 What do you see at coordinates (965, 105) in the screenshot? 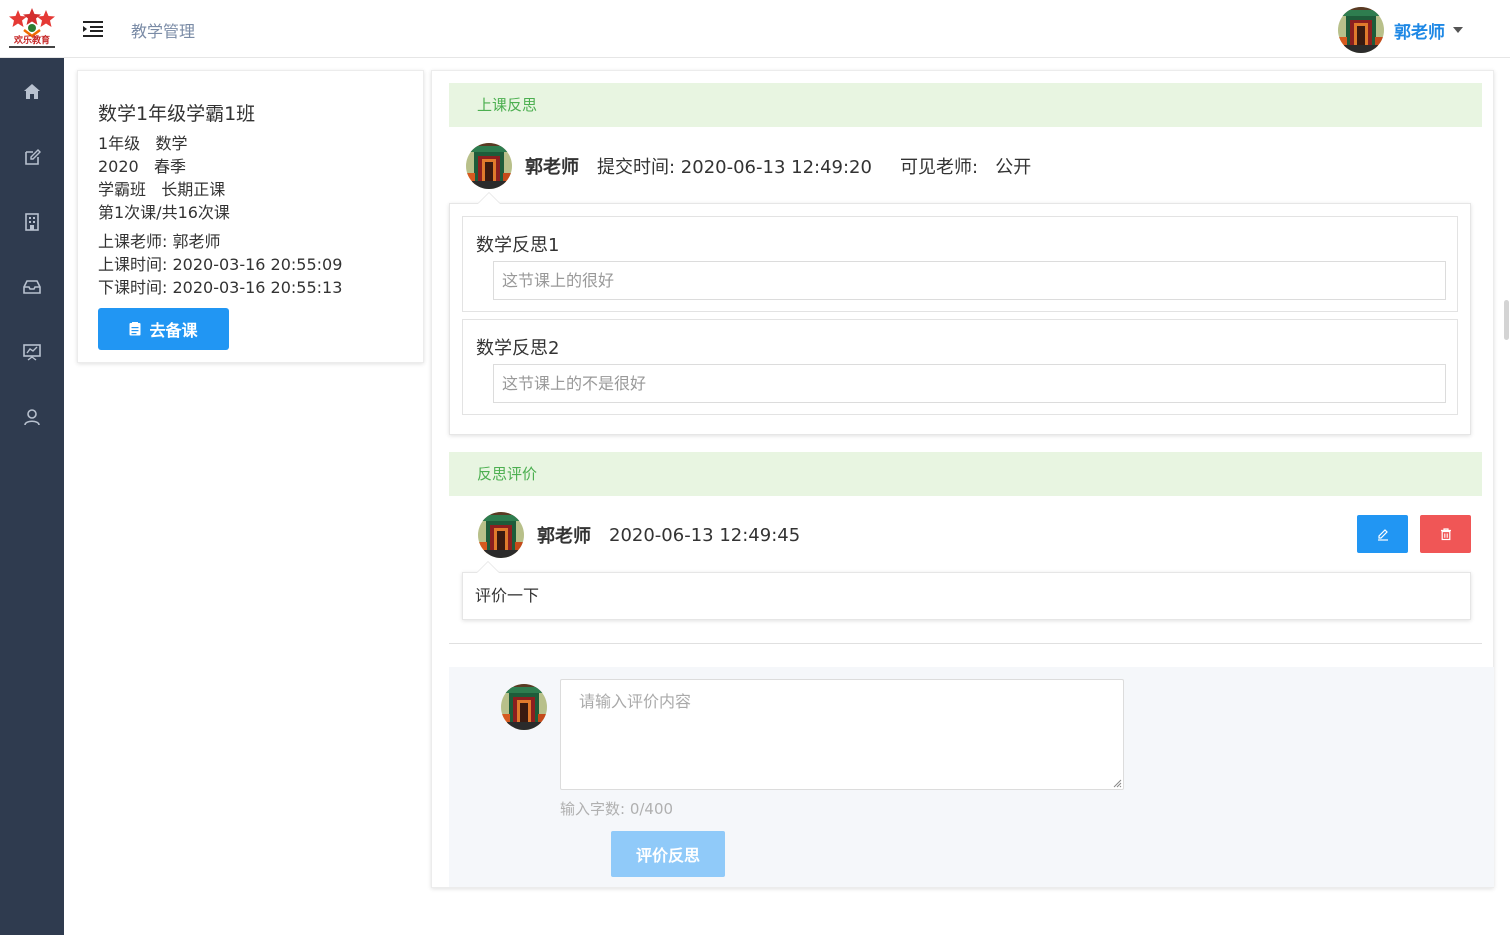
I see `reflection-section-title: 上课反思` at bounding box center [965, 105].